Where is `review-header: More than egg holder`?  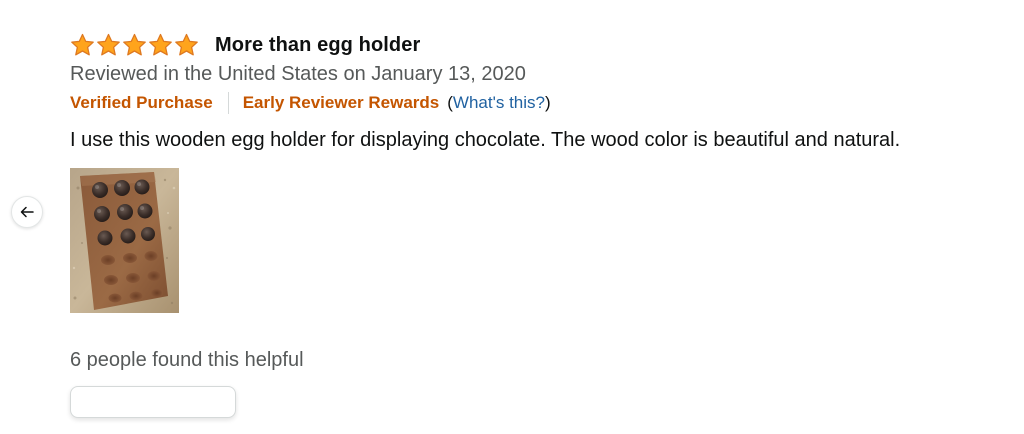
review-header: More than egg holder is located at coordinates (535, 45).